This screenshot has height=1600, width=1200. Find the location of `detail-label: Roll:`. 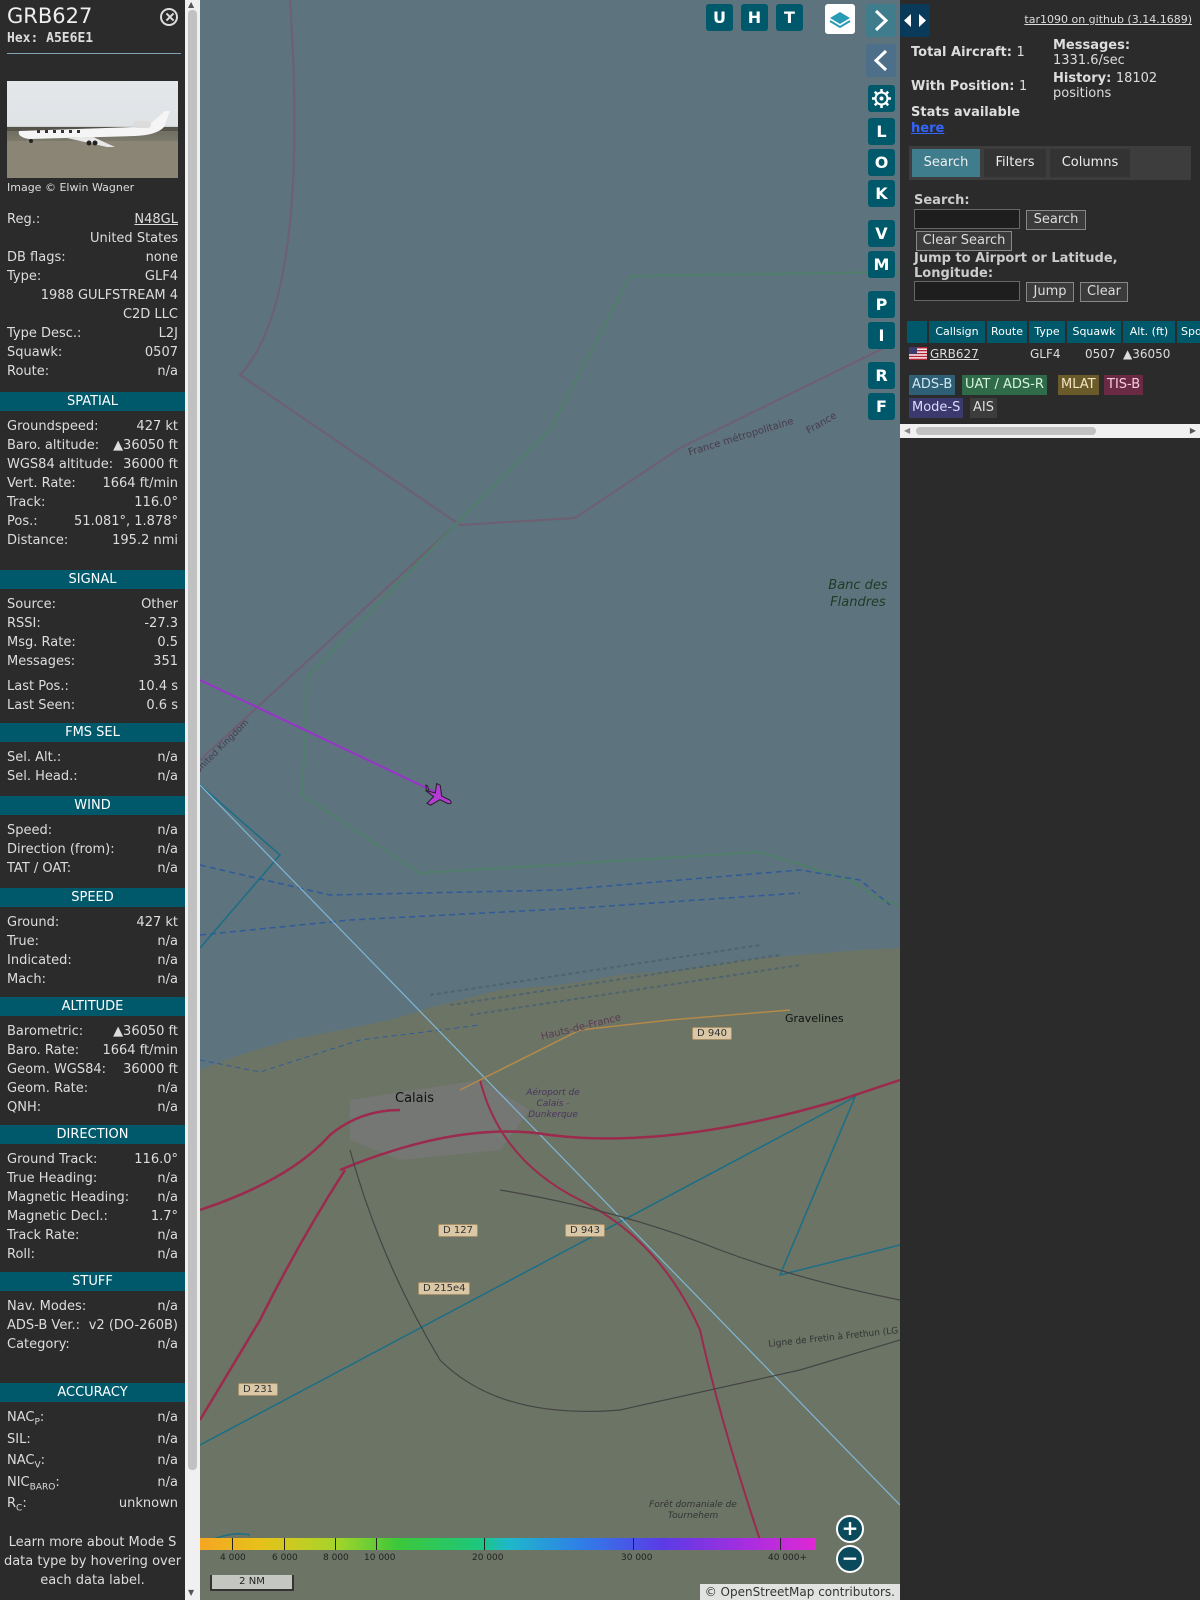

detail-label: Roll: is located at coordinates (21, 1254).